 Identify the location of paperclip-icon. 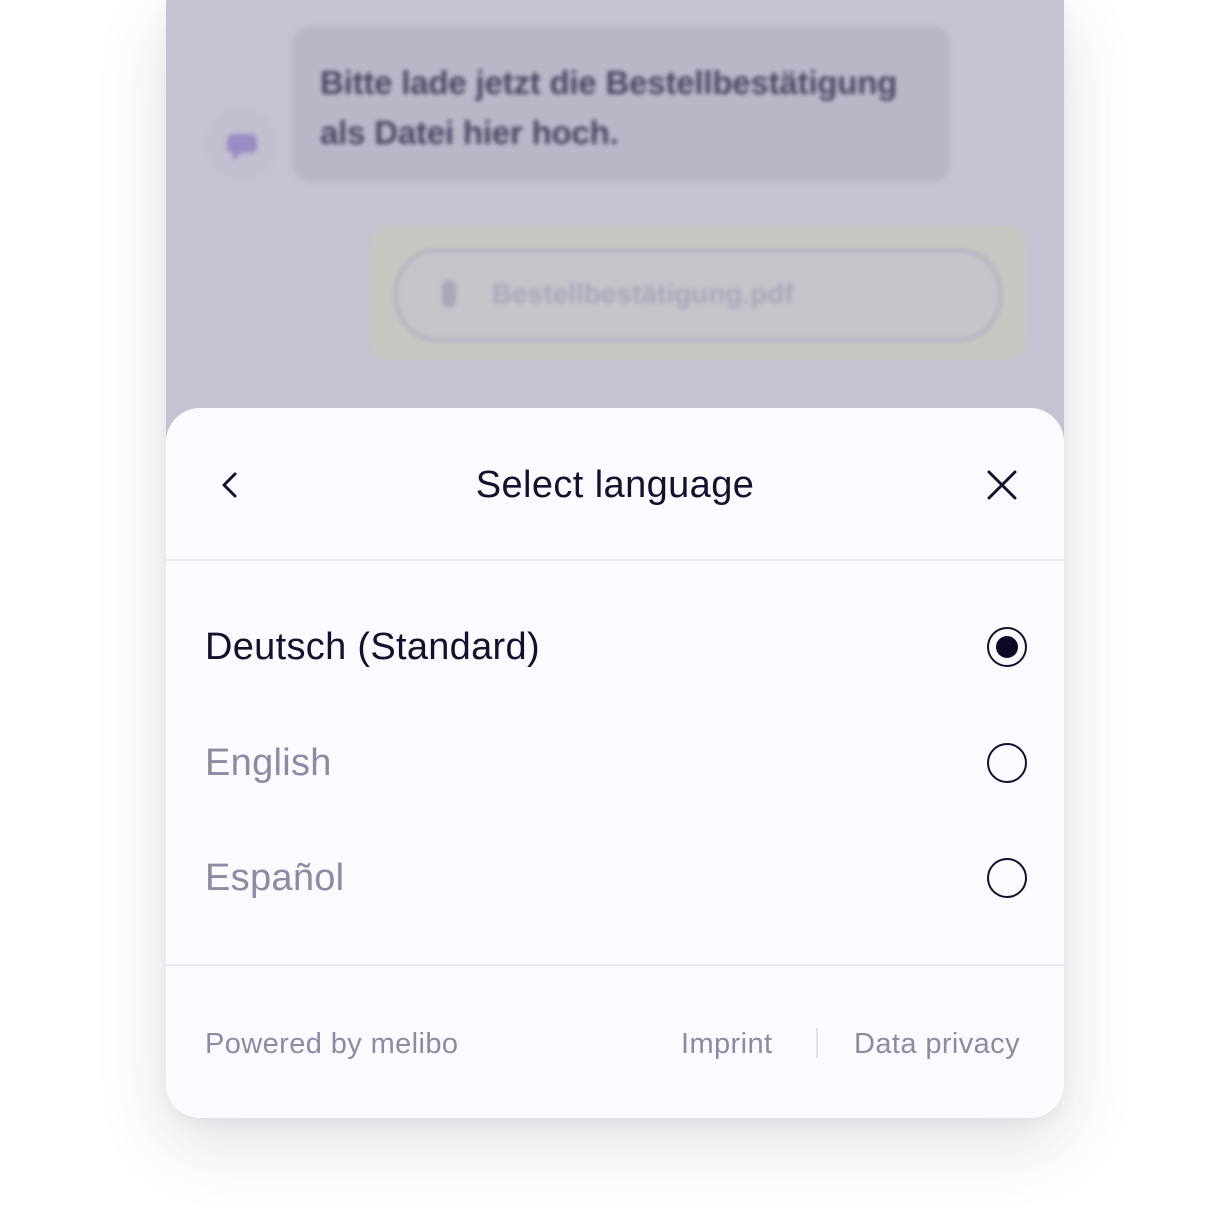
(449, 294).